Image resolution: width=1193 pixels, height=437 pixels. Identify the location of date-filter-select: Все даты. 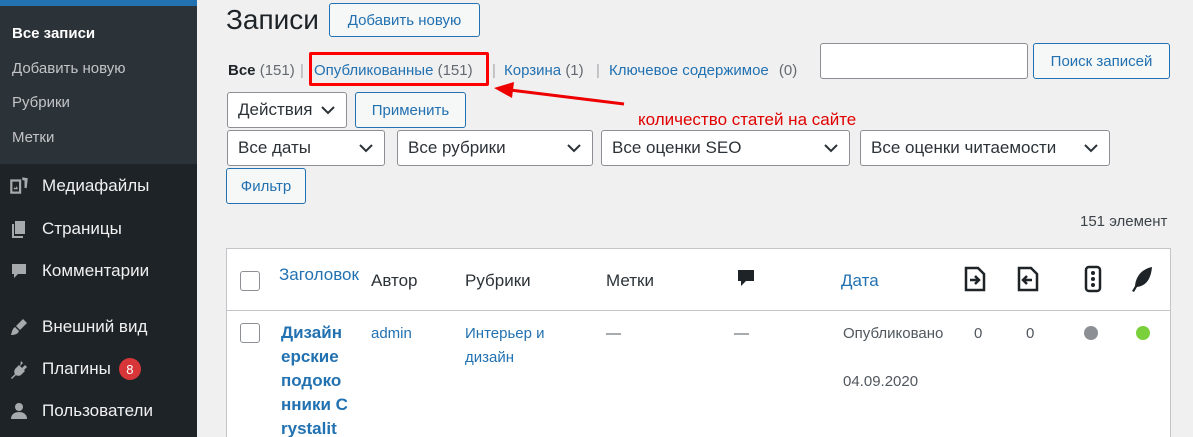
(306, 148).